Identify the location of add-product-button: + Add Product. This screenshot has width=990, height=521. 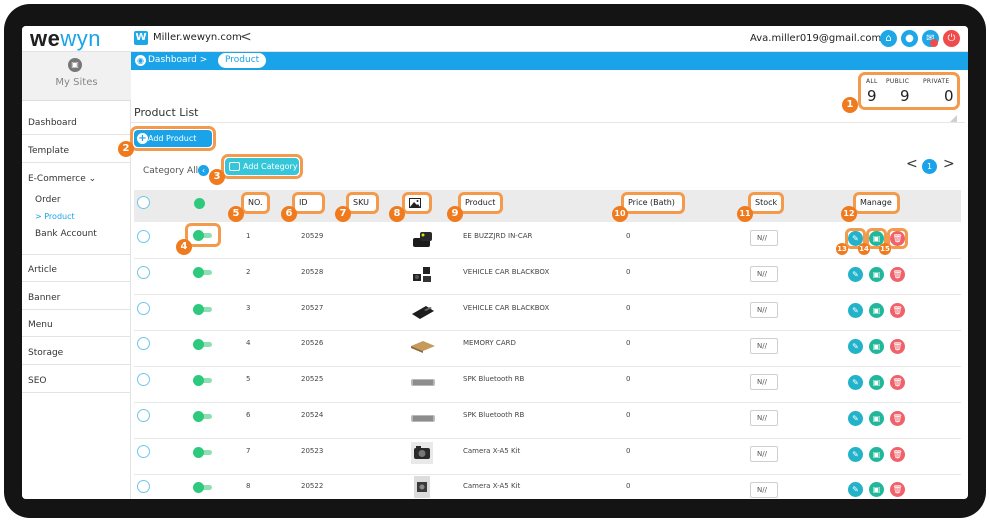
(173, 138).